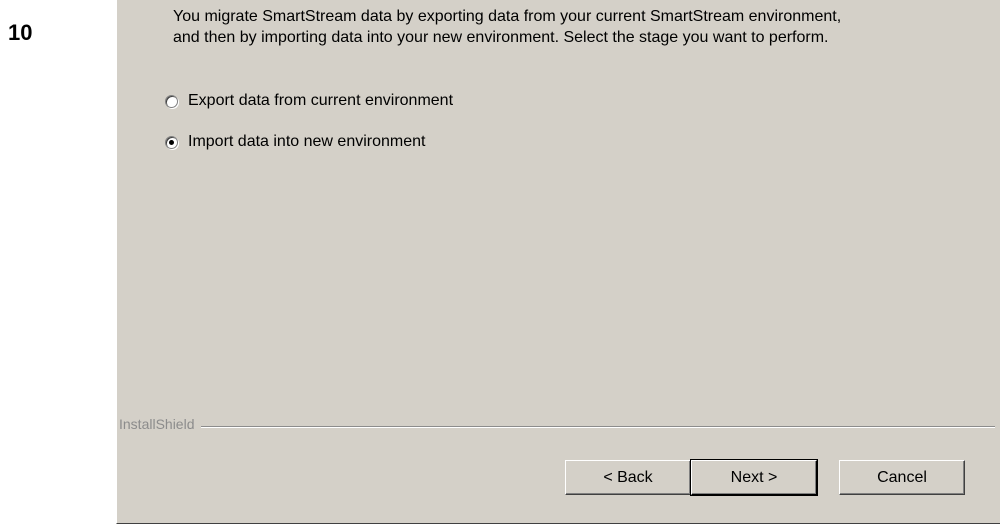  I want to click on installshield-divider: InstallShield, so click(558, 424).